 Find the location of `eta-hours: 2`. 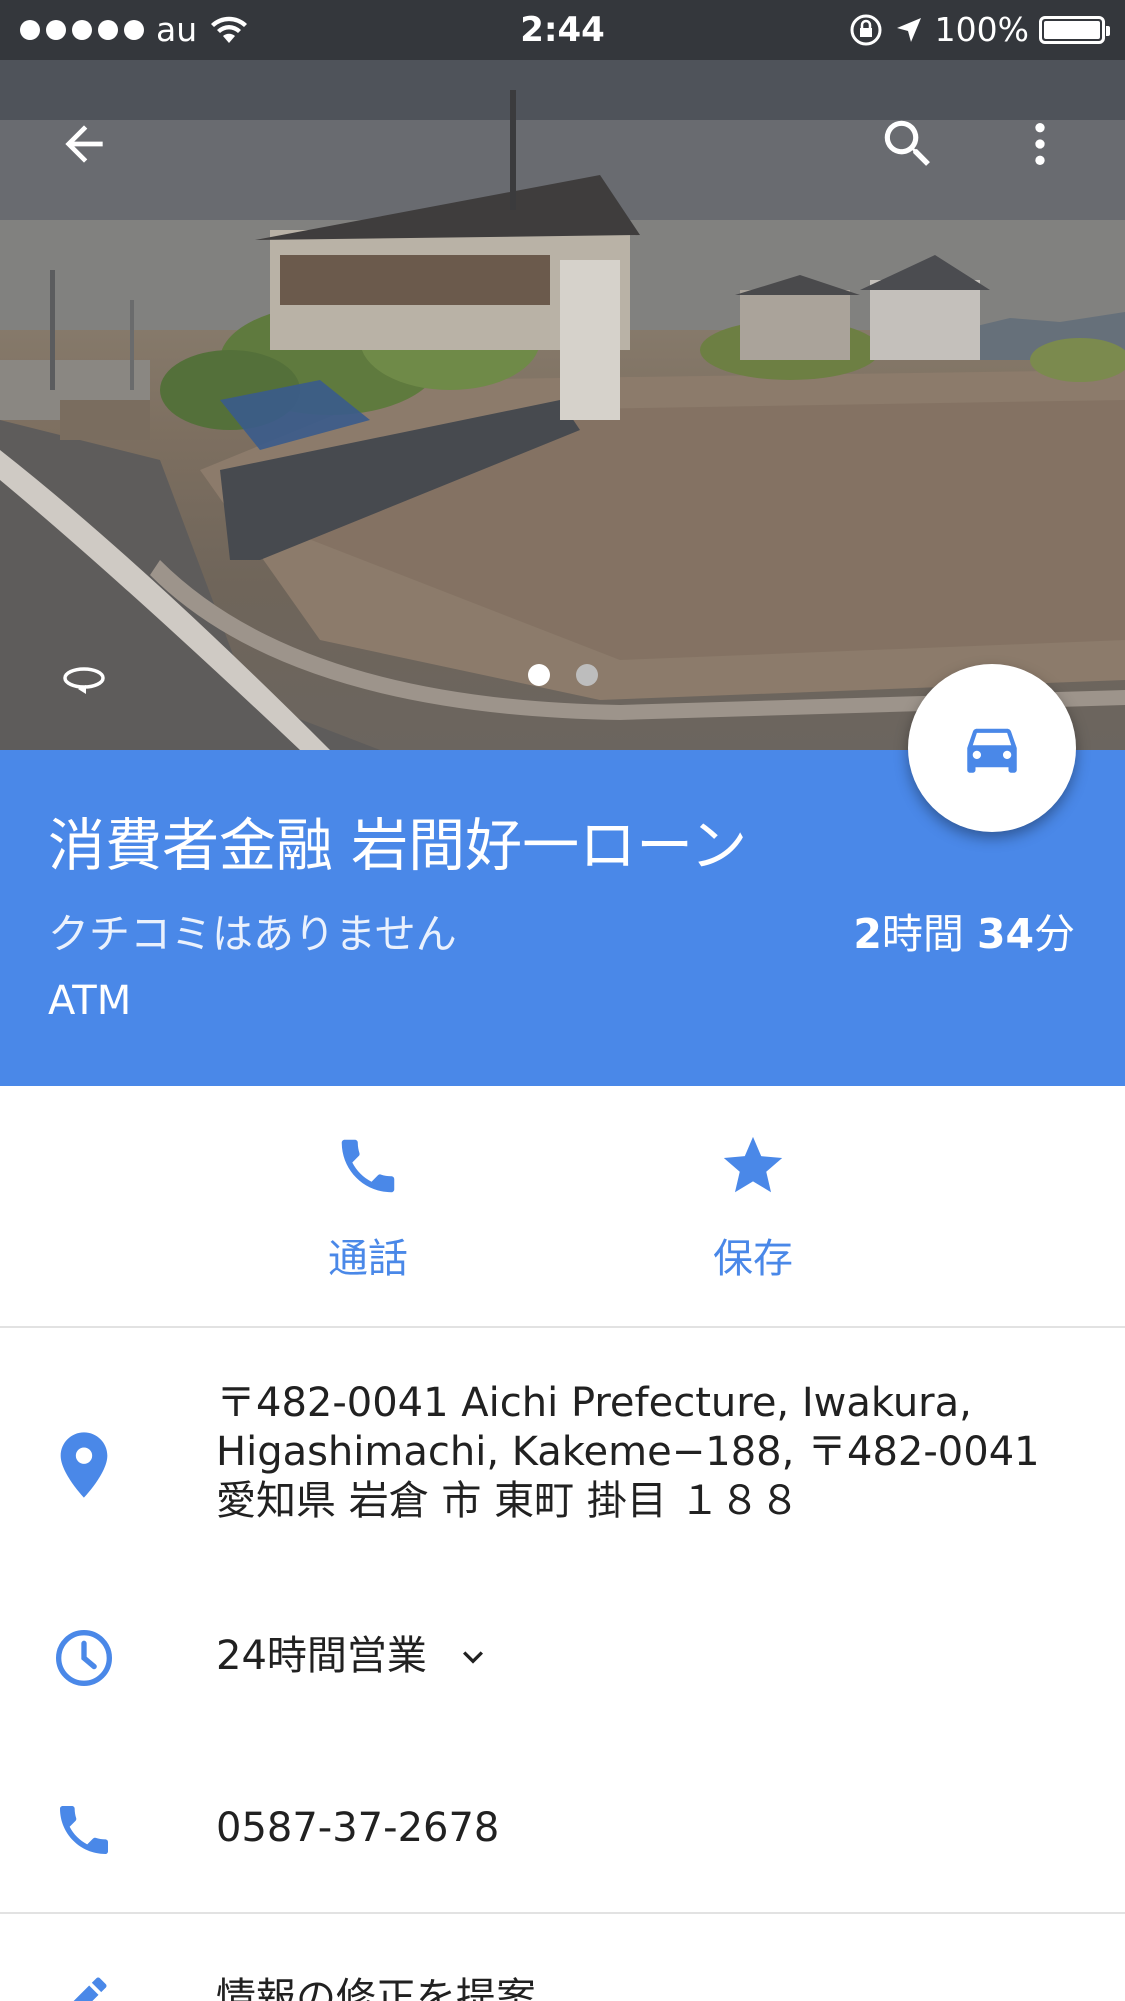

eta-hours: 2 is located at coordinates (867, 934).